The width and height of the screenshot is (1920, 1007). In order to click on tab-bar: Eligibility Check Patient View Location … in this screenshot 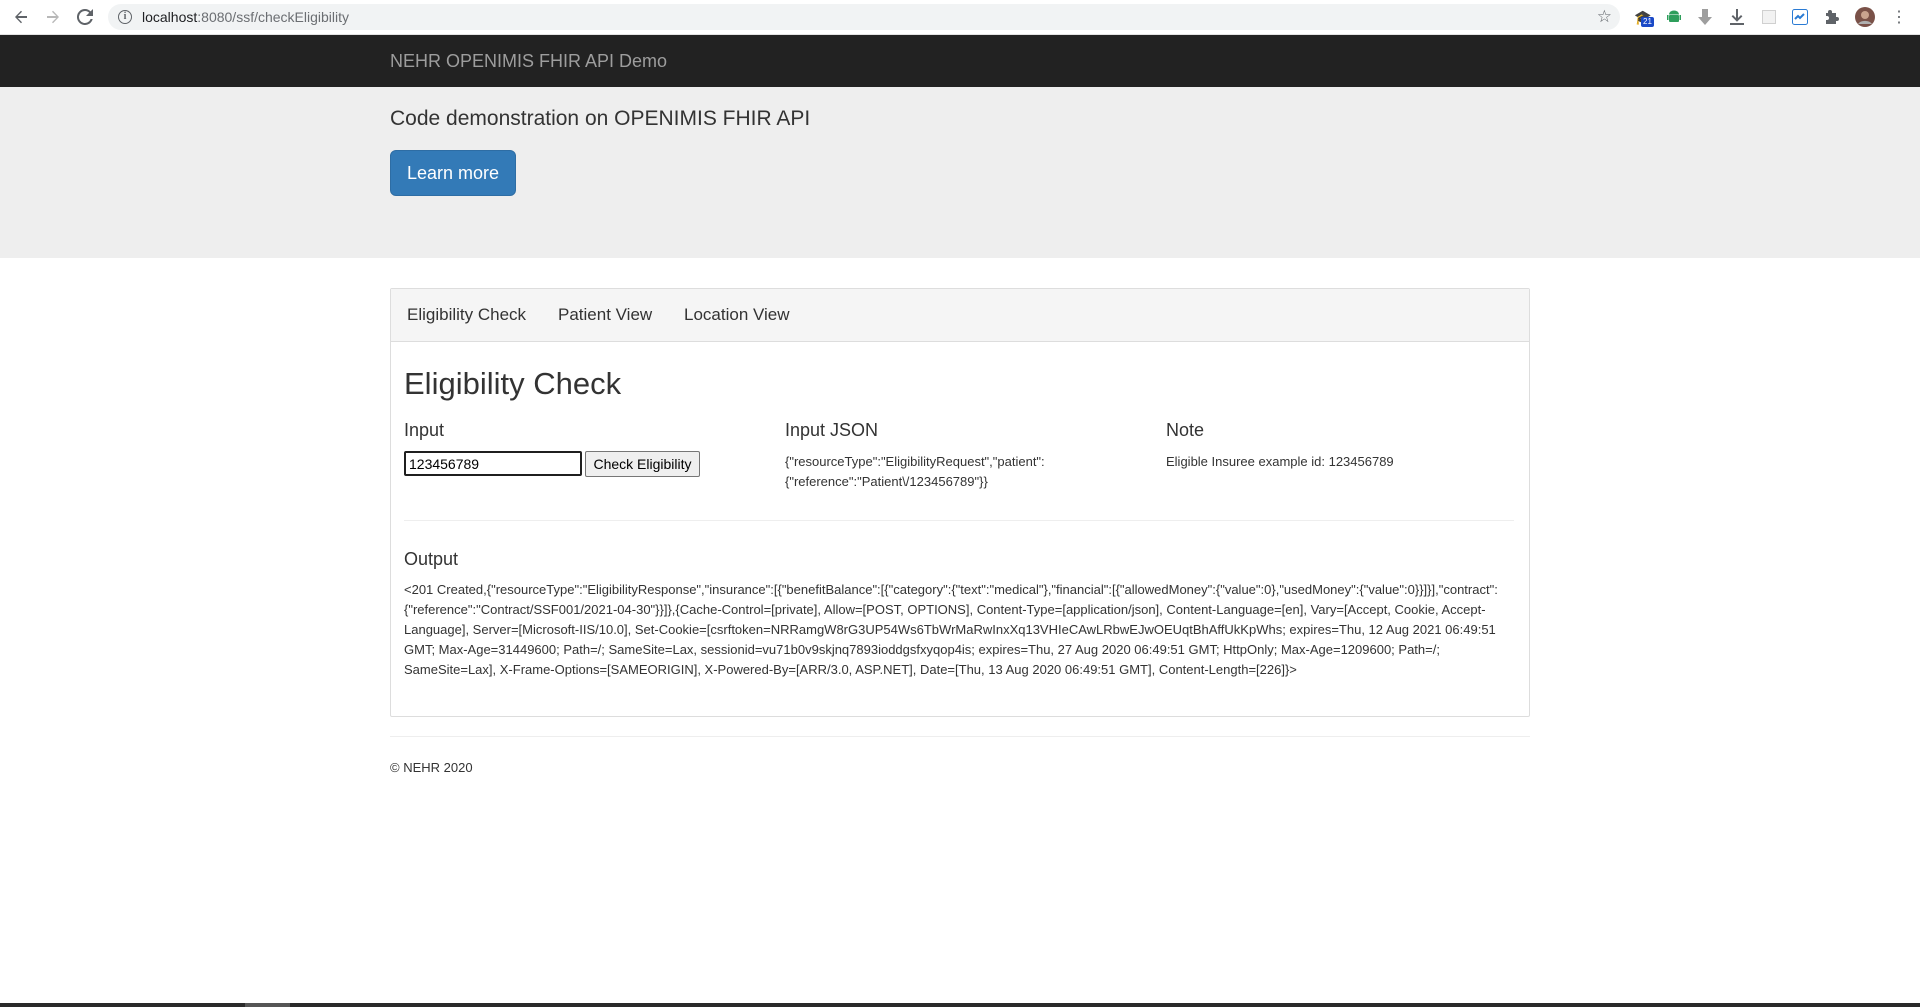, I will do `click(960, 315)`.